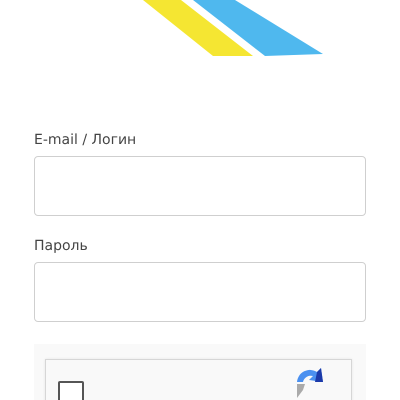 The image size is (400, 400). Describe the element at coordinates (61, 246) in the screenshot. I see `field-label: Пароль` at that location.